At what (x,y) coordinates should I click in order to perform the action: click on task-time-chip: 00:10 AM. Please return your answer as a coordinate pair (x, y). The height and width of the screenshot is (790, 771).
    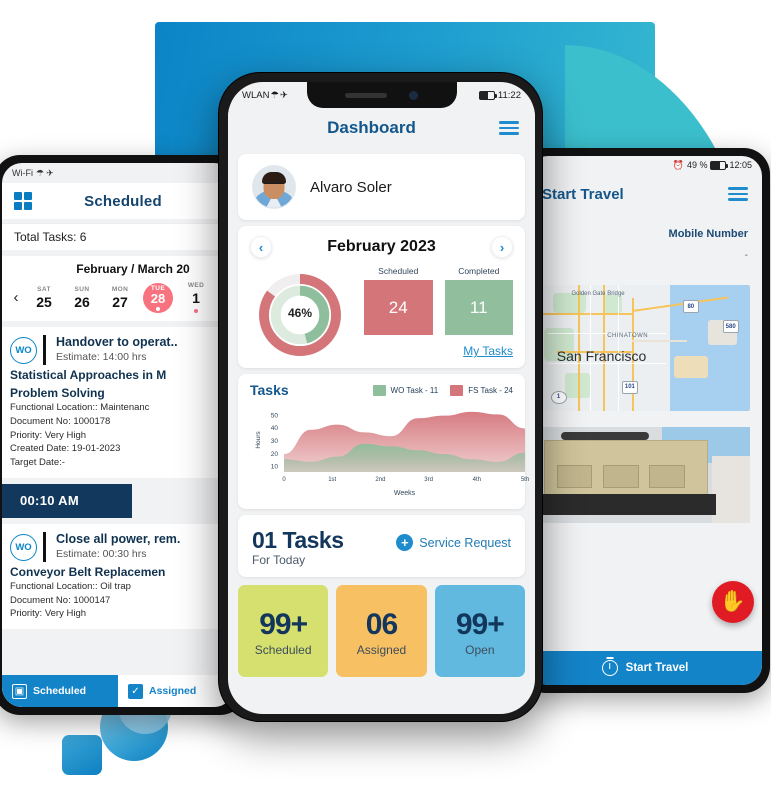
    Looking at the image, I should click on (67, 500).